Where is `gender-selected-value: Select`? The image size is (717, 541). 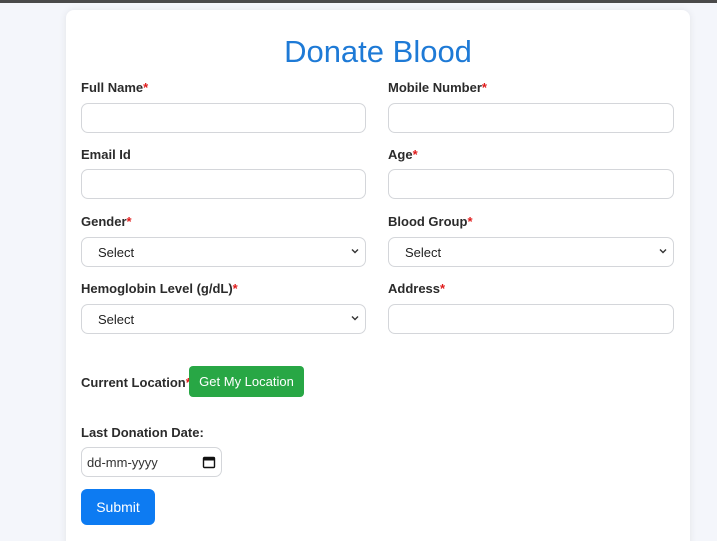 gender-selected-value: Select is located at coordinates (116, 252).